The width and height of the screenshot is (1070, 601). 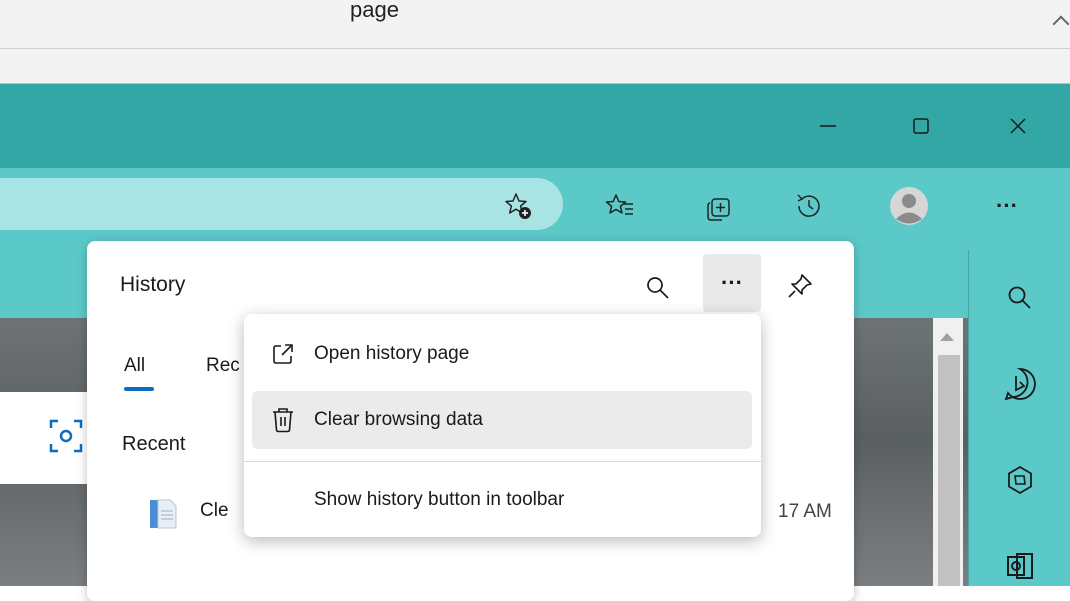 What do you see at coordinates (1007, 206) in the screenshot?
I see `settings-more-button: ···` at bounding box center [1007, 206].